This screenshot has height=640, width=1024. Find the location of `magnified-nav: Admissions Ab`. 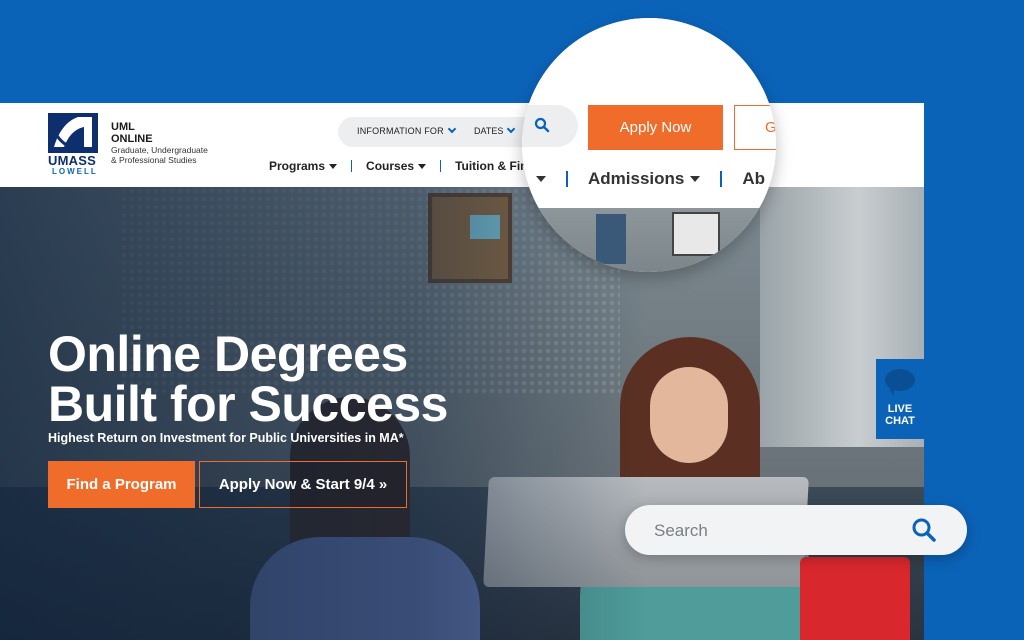

magnified-nav: Admissions Ab is located at coordinates (650, 179).